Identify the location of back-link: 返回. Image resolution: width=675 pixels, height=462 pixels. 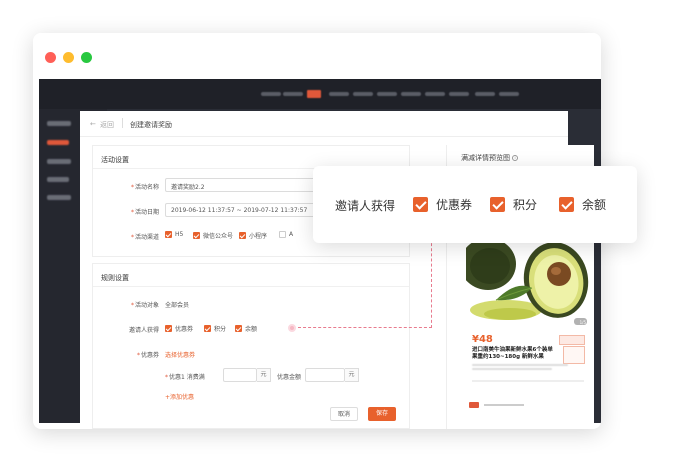
(107, 125).